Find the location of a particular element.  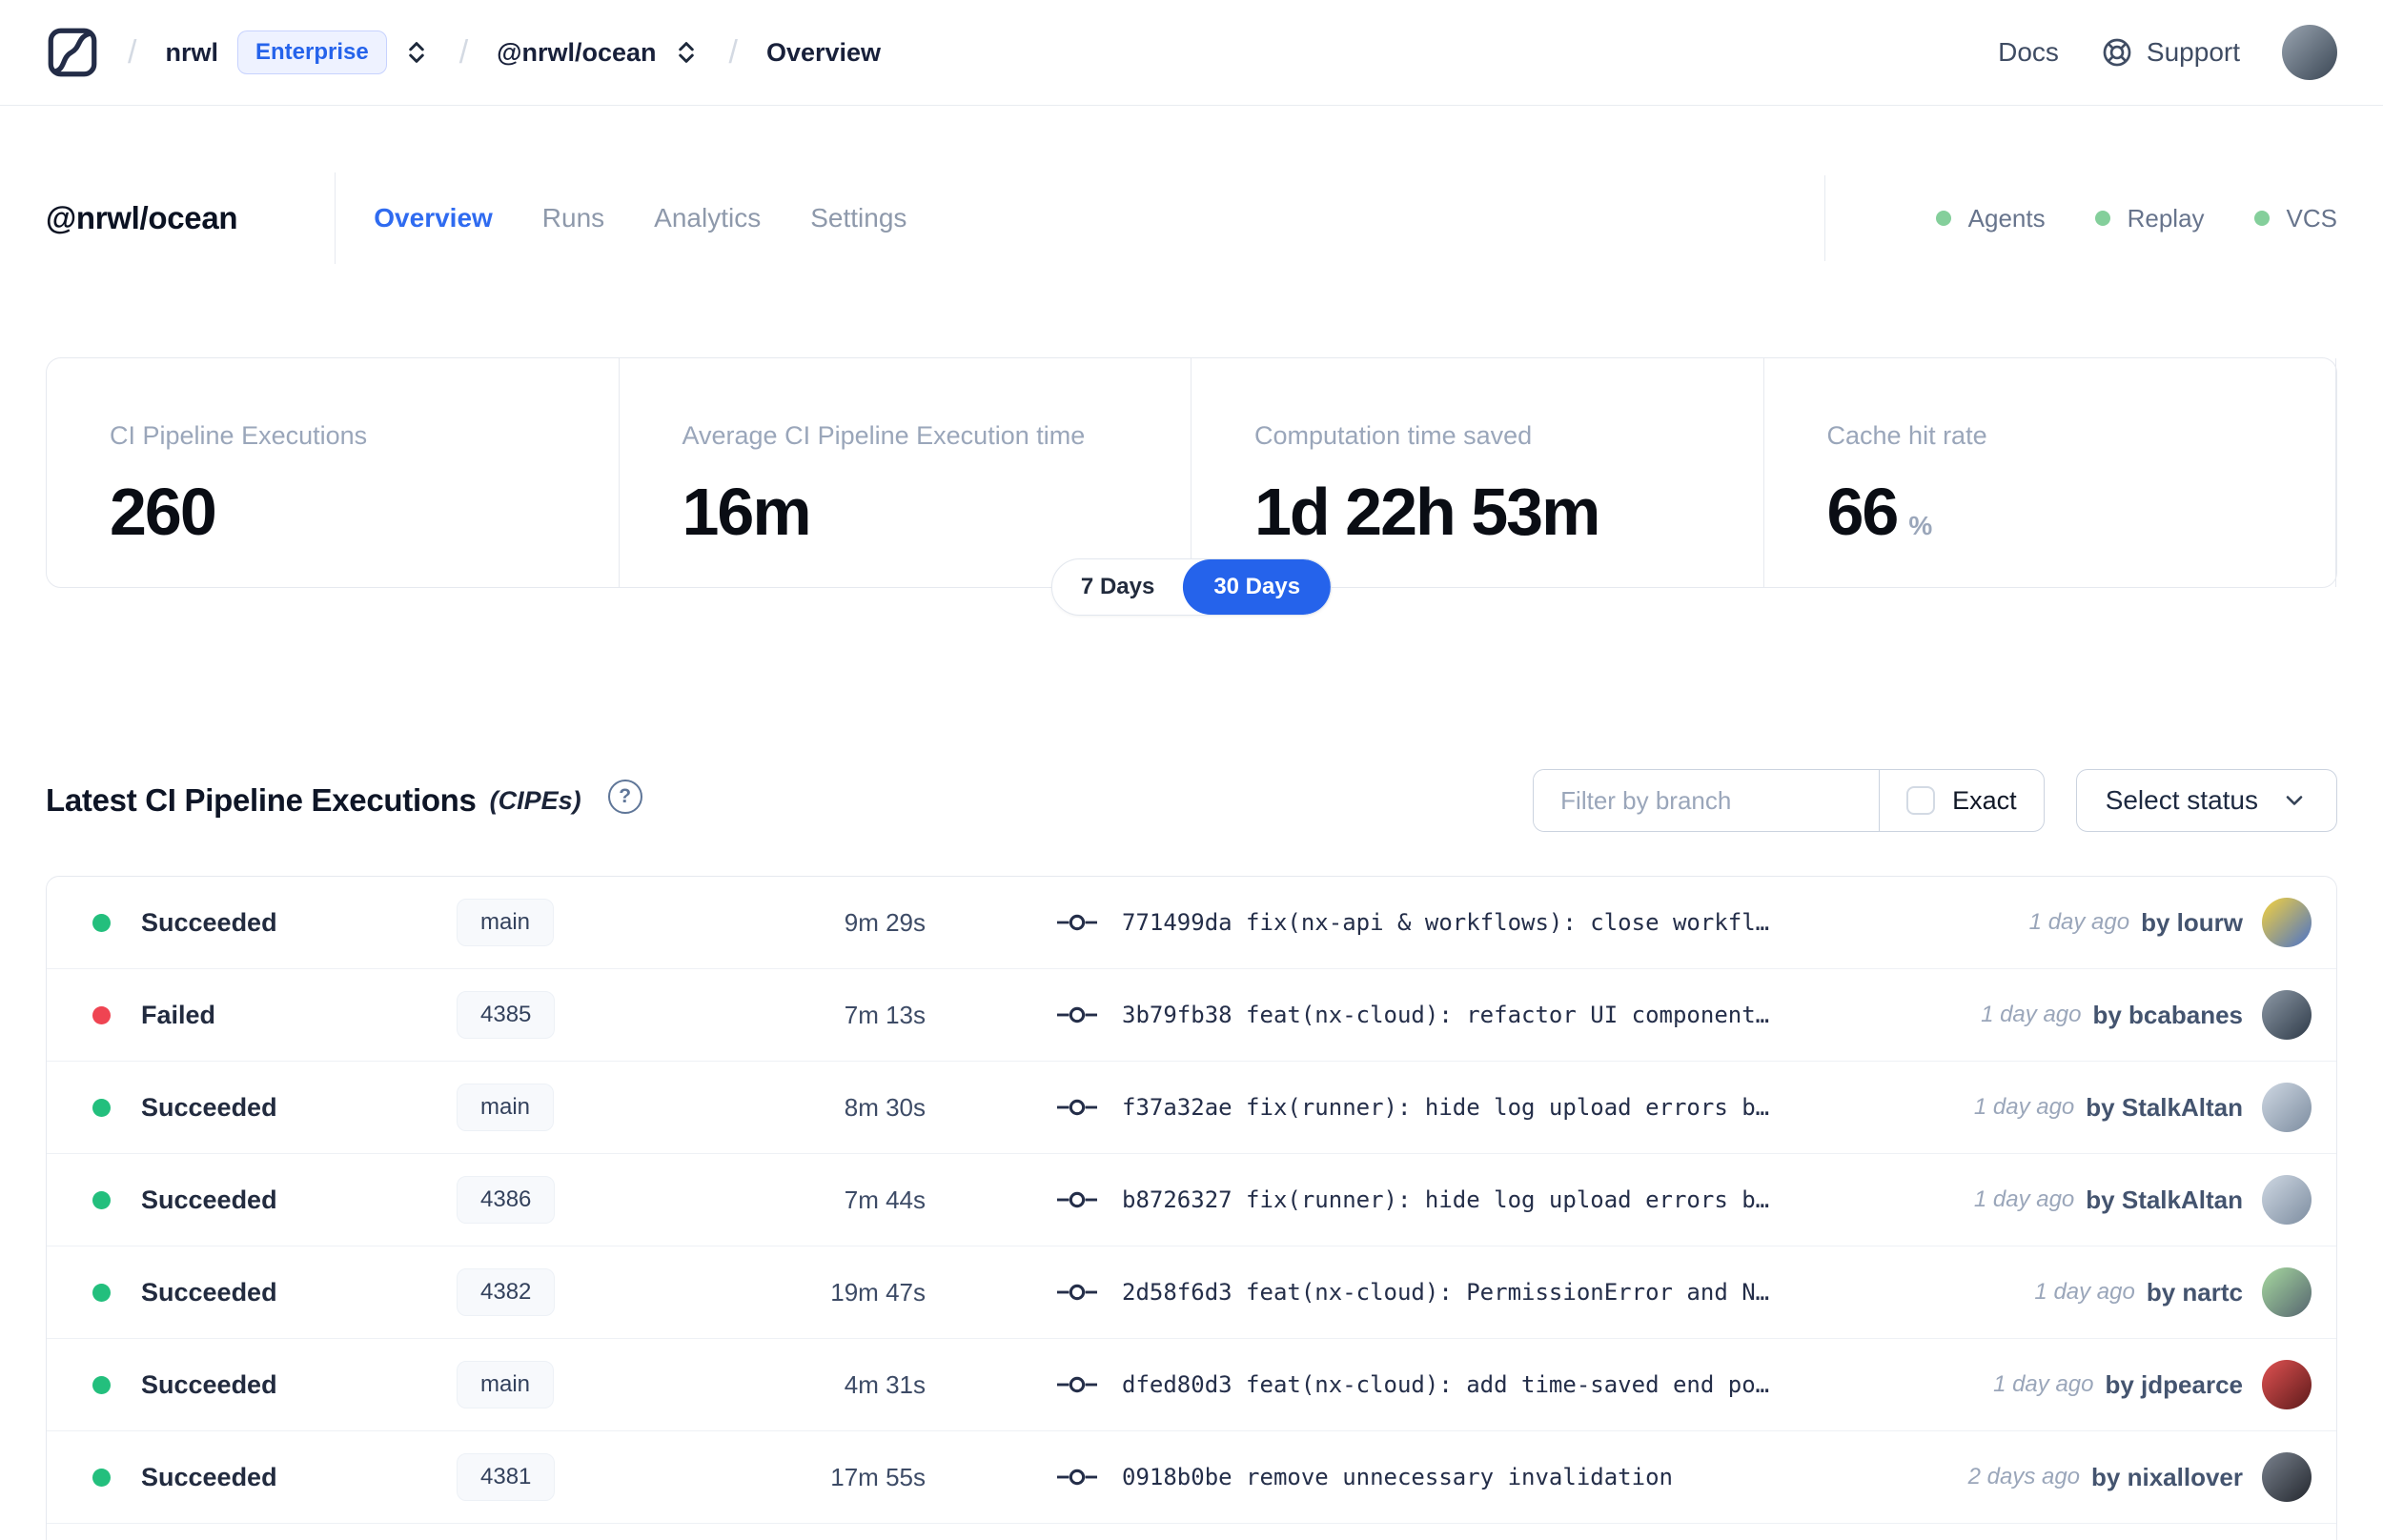

author: by jdpearce is located at coordinates (2174, 1384).